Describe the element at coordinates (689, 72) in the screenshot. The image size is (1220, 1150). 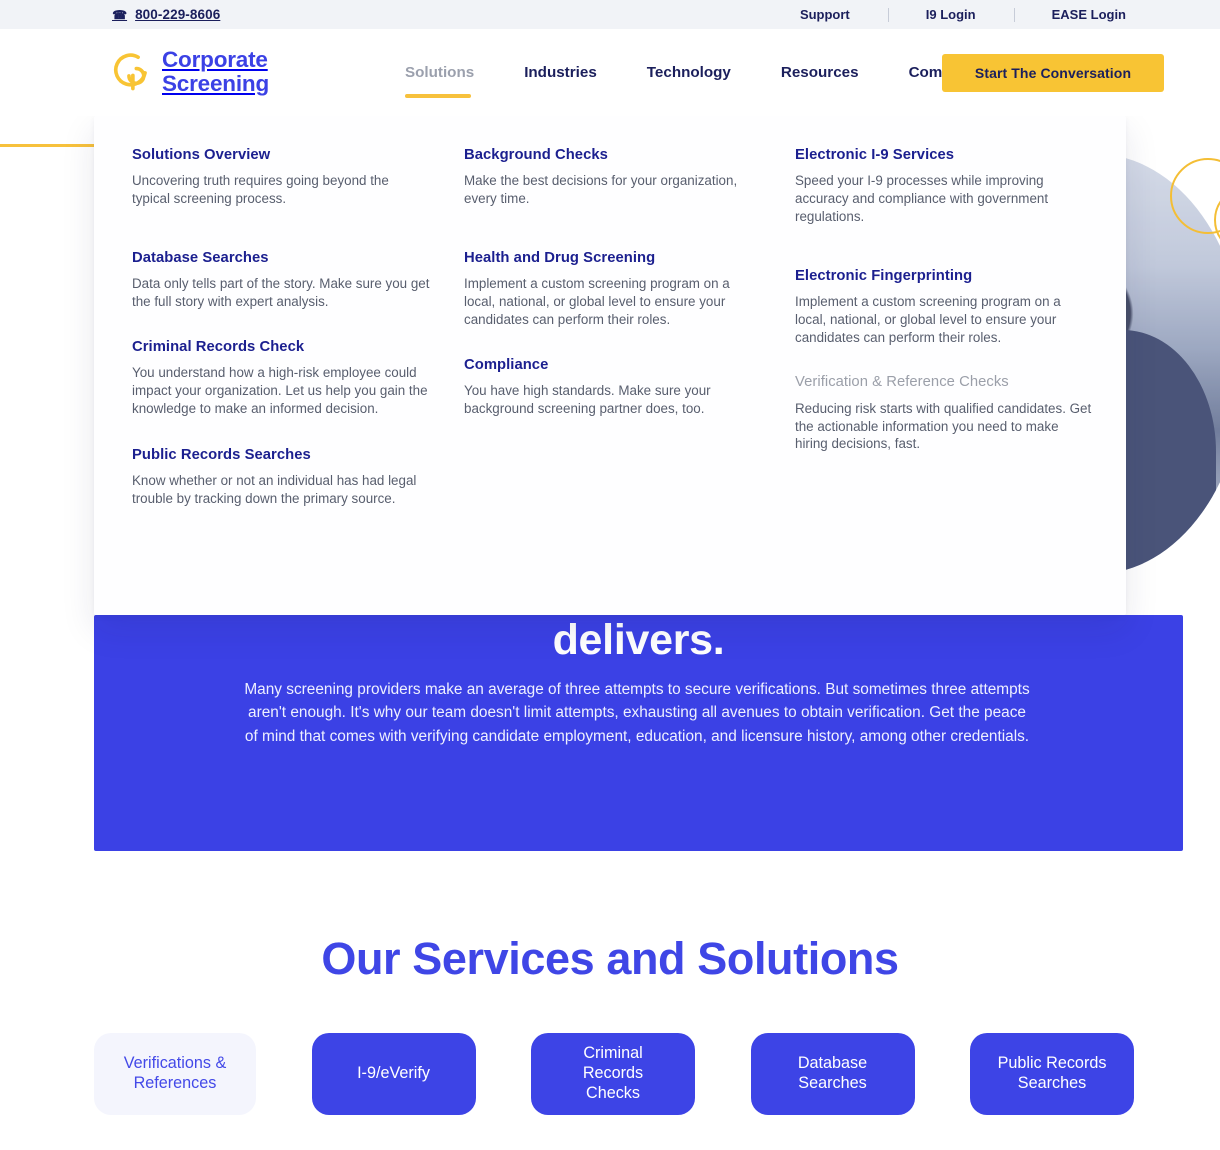
I see `nav-item-technology: Technology` at that location.